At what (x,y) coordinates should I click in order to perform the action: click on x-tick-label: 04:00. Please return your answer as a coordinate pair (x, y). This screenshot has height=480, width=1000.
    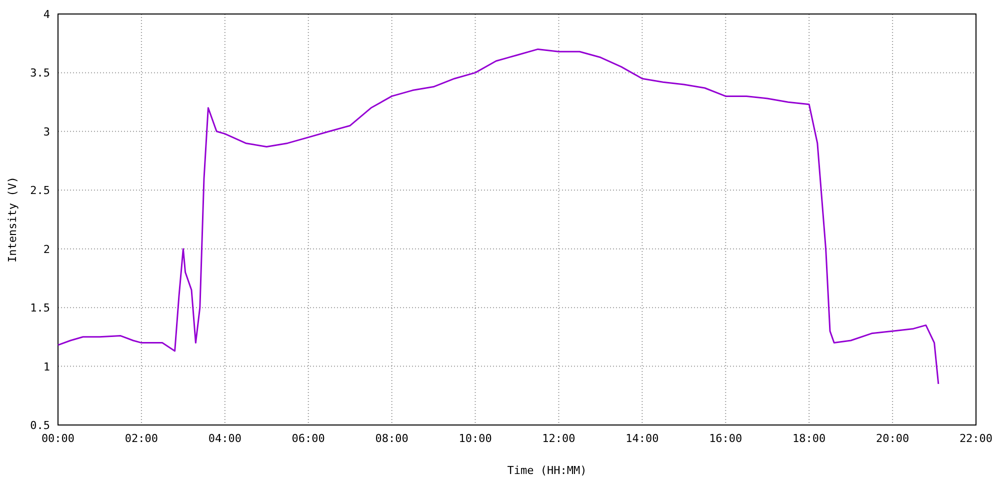
    Looking at the image, I should click on (225, 438).